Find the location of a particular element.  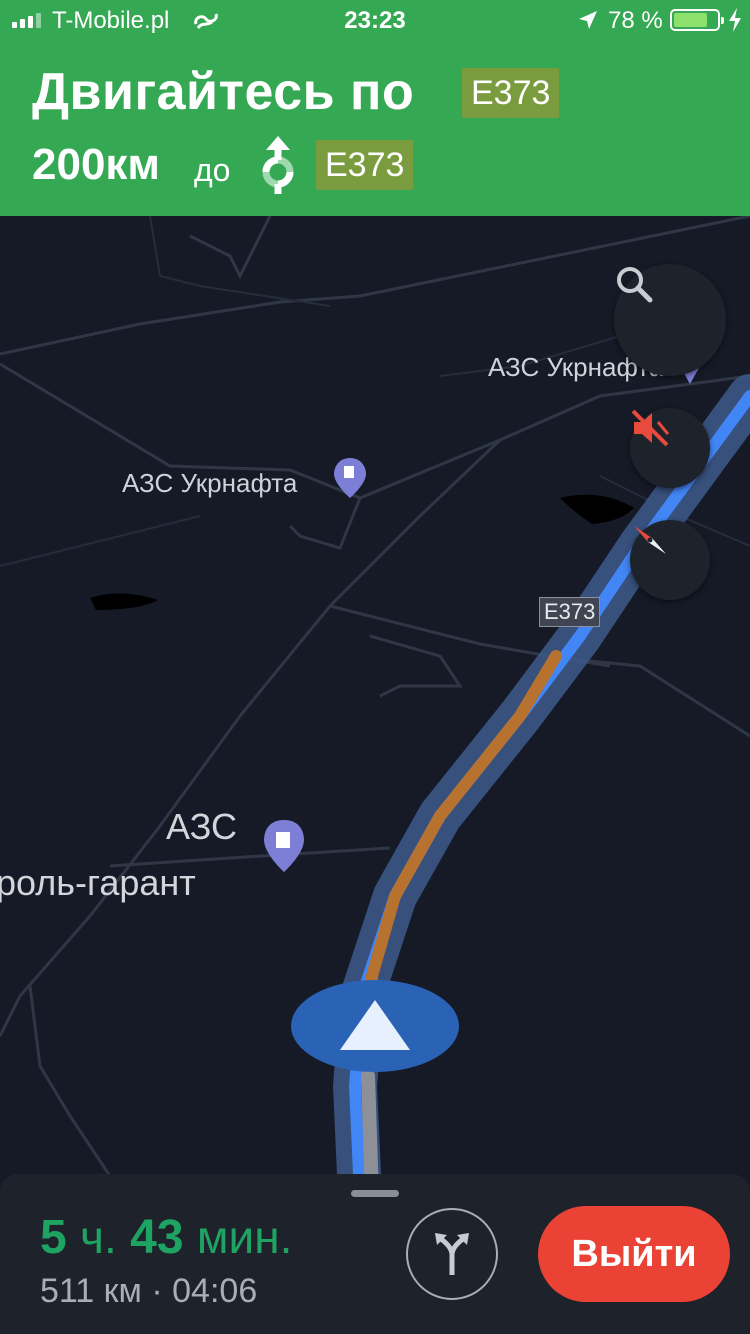

remaining-distance: 511 км is located at coordinates (91, 1291).